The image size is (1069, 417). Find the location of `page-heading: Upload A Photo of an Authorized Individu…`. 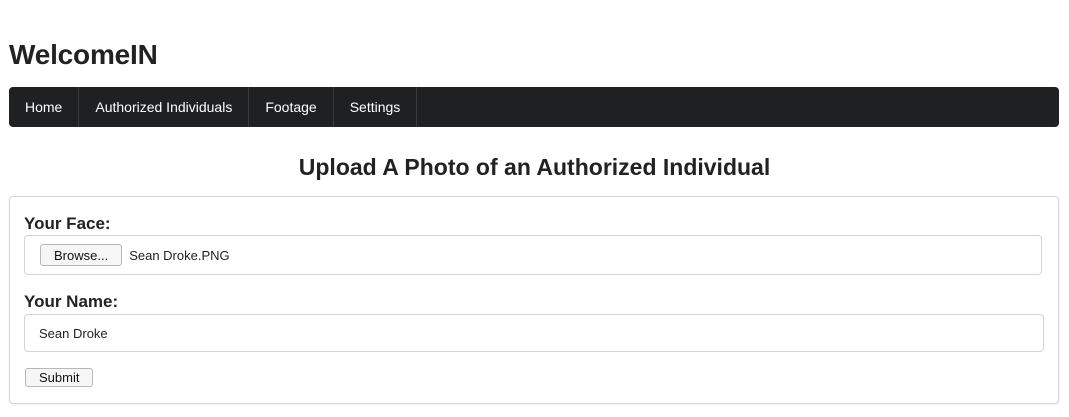

page-heading: Upload A Photo of an Authorized Individu… is located at coordinates (534, 167).